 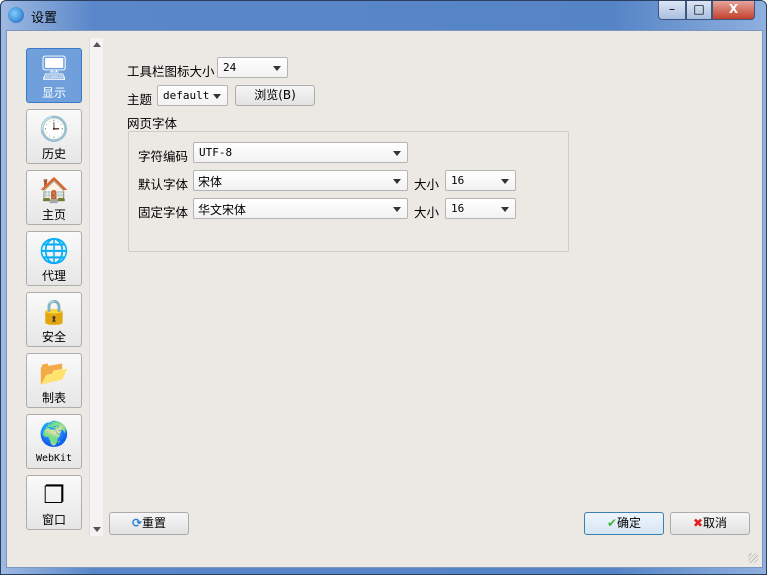 I want to click on sidebar-item-代理: 🌐 代理, so click(x=54, y=258).